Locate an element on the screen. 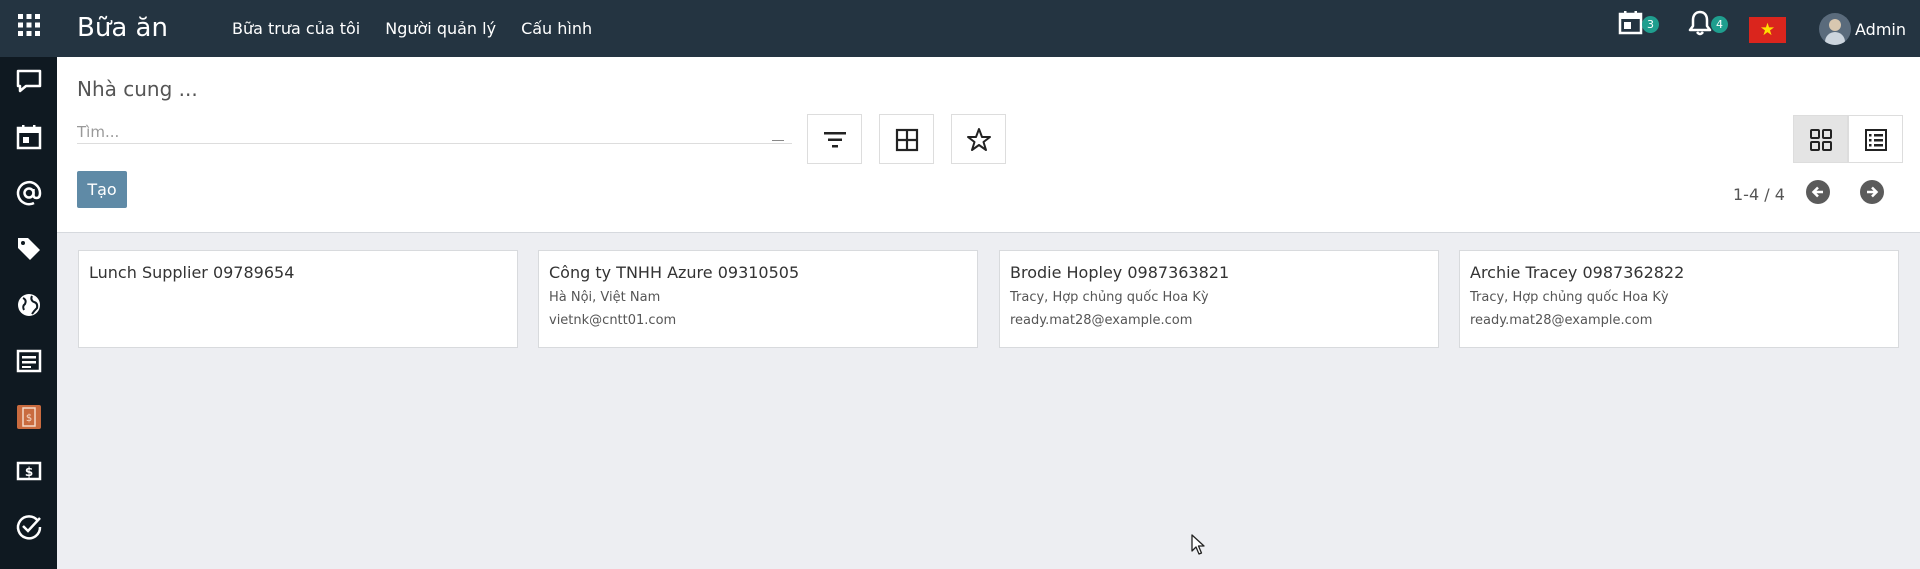 This screenshot has width=1920, height=569. document-icon is located at coordinates (29, 361).